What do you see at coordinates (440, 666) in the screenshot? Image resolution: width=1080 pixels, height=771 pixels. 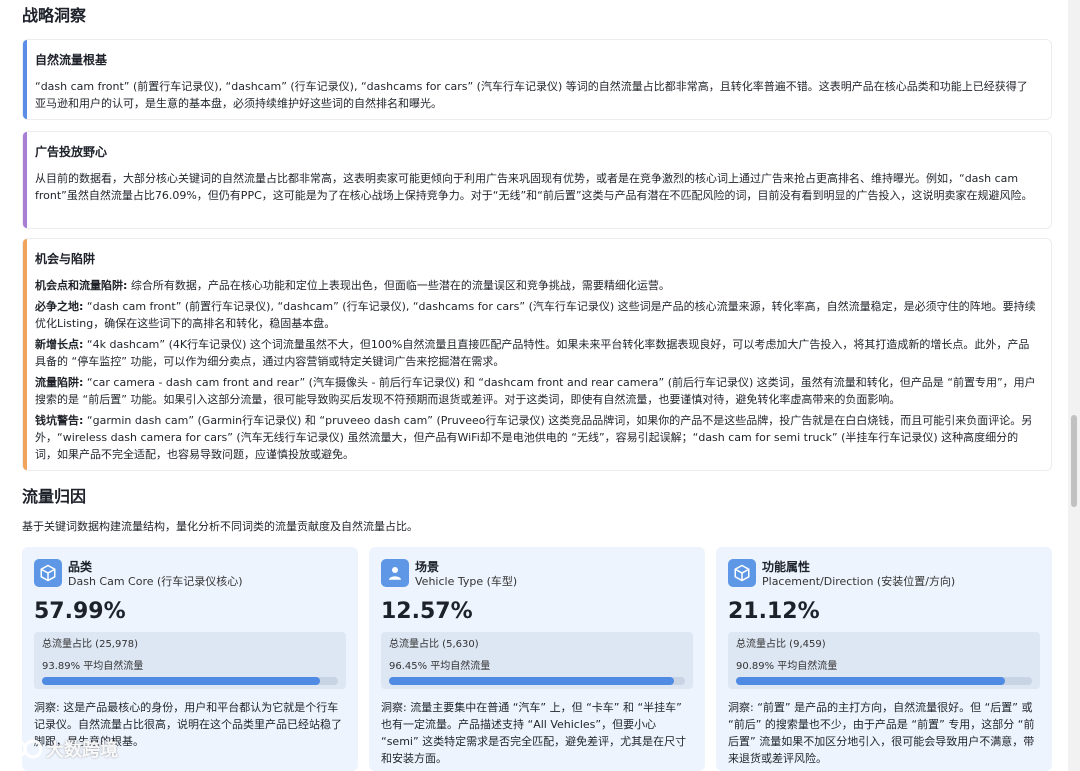 I see `natural-traffic-label: 96.45% 平均自然流量` at bounding box center [440, 666].